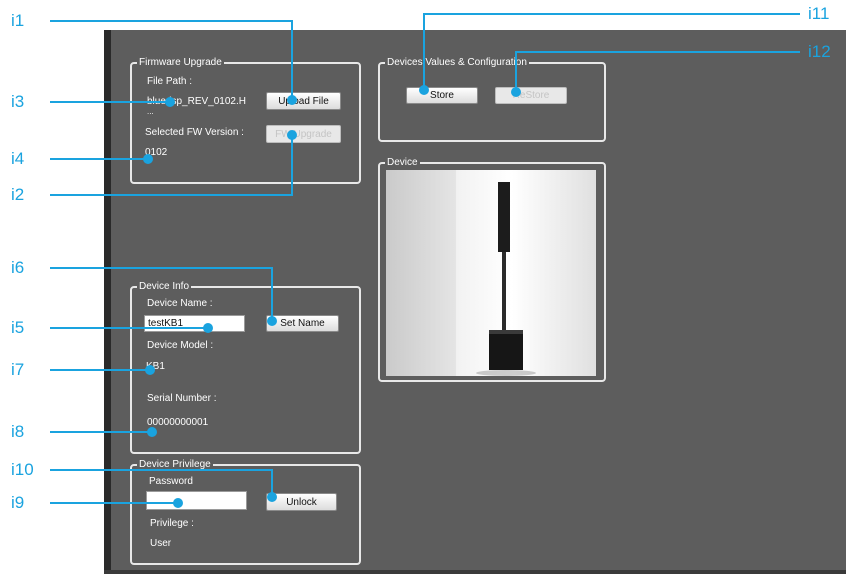  I want to click on device-model-label: Device Model :, so click(180, 345).